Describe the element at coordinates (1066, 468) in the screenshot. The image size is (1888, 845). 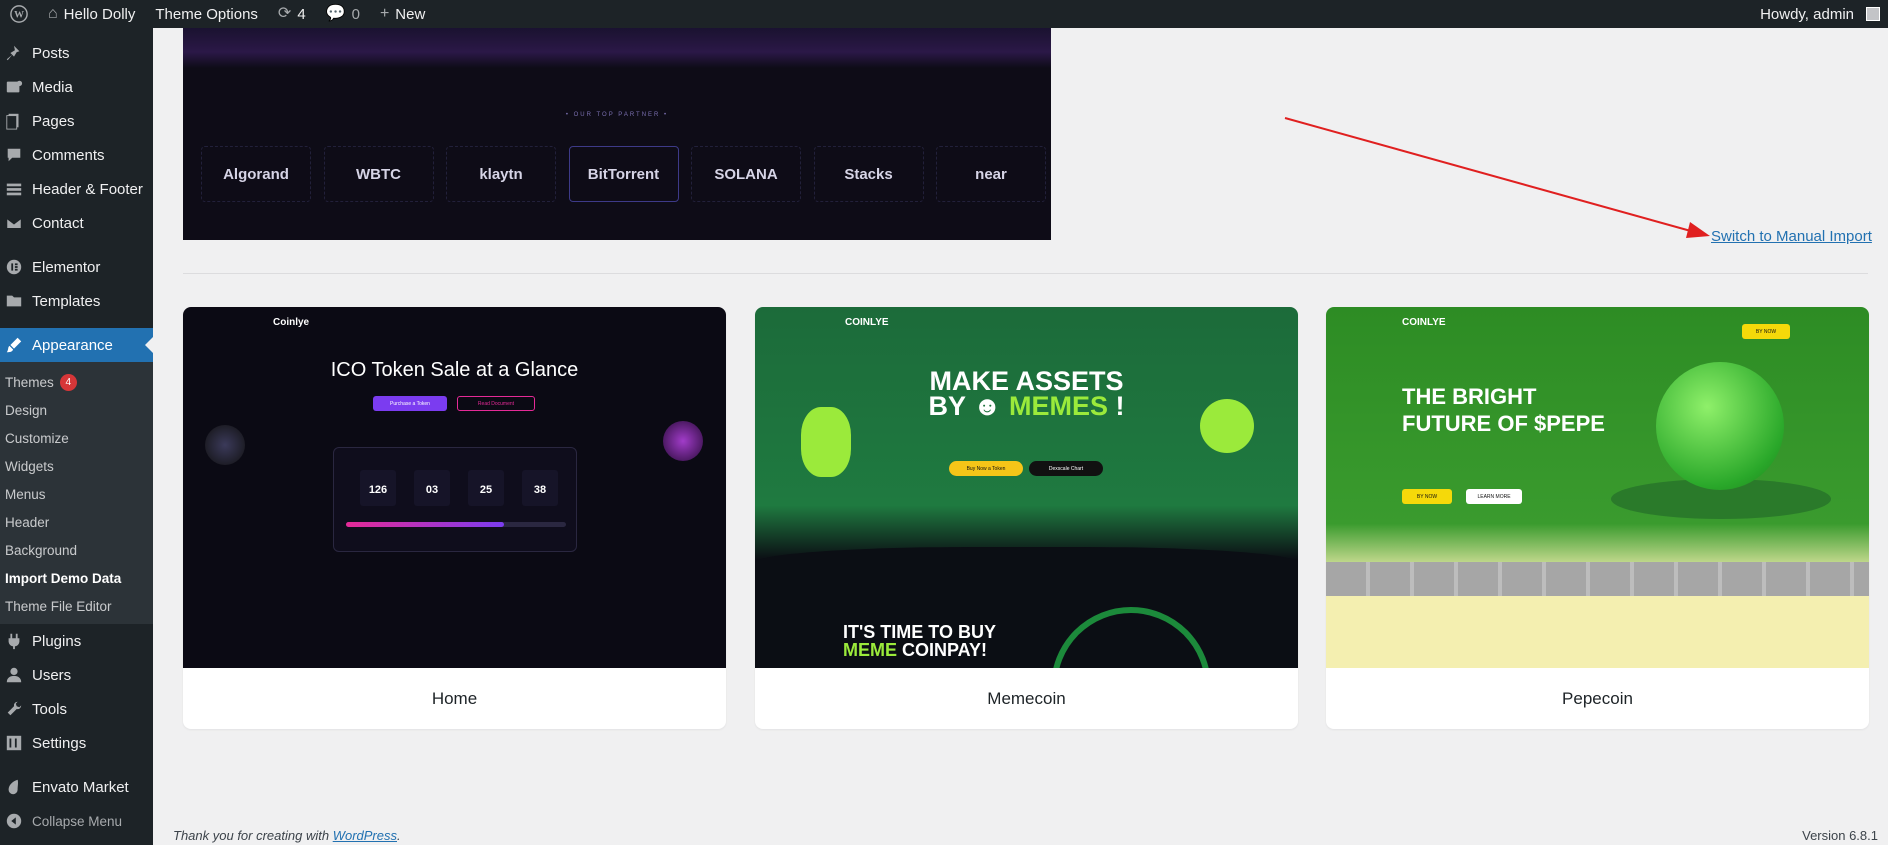
I see `preview-button: Dexscale Chart` at that location.